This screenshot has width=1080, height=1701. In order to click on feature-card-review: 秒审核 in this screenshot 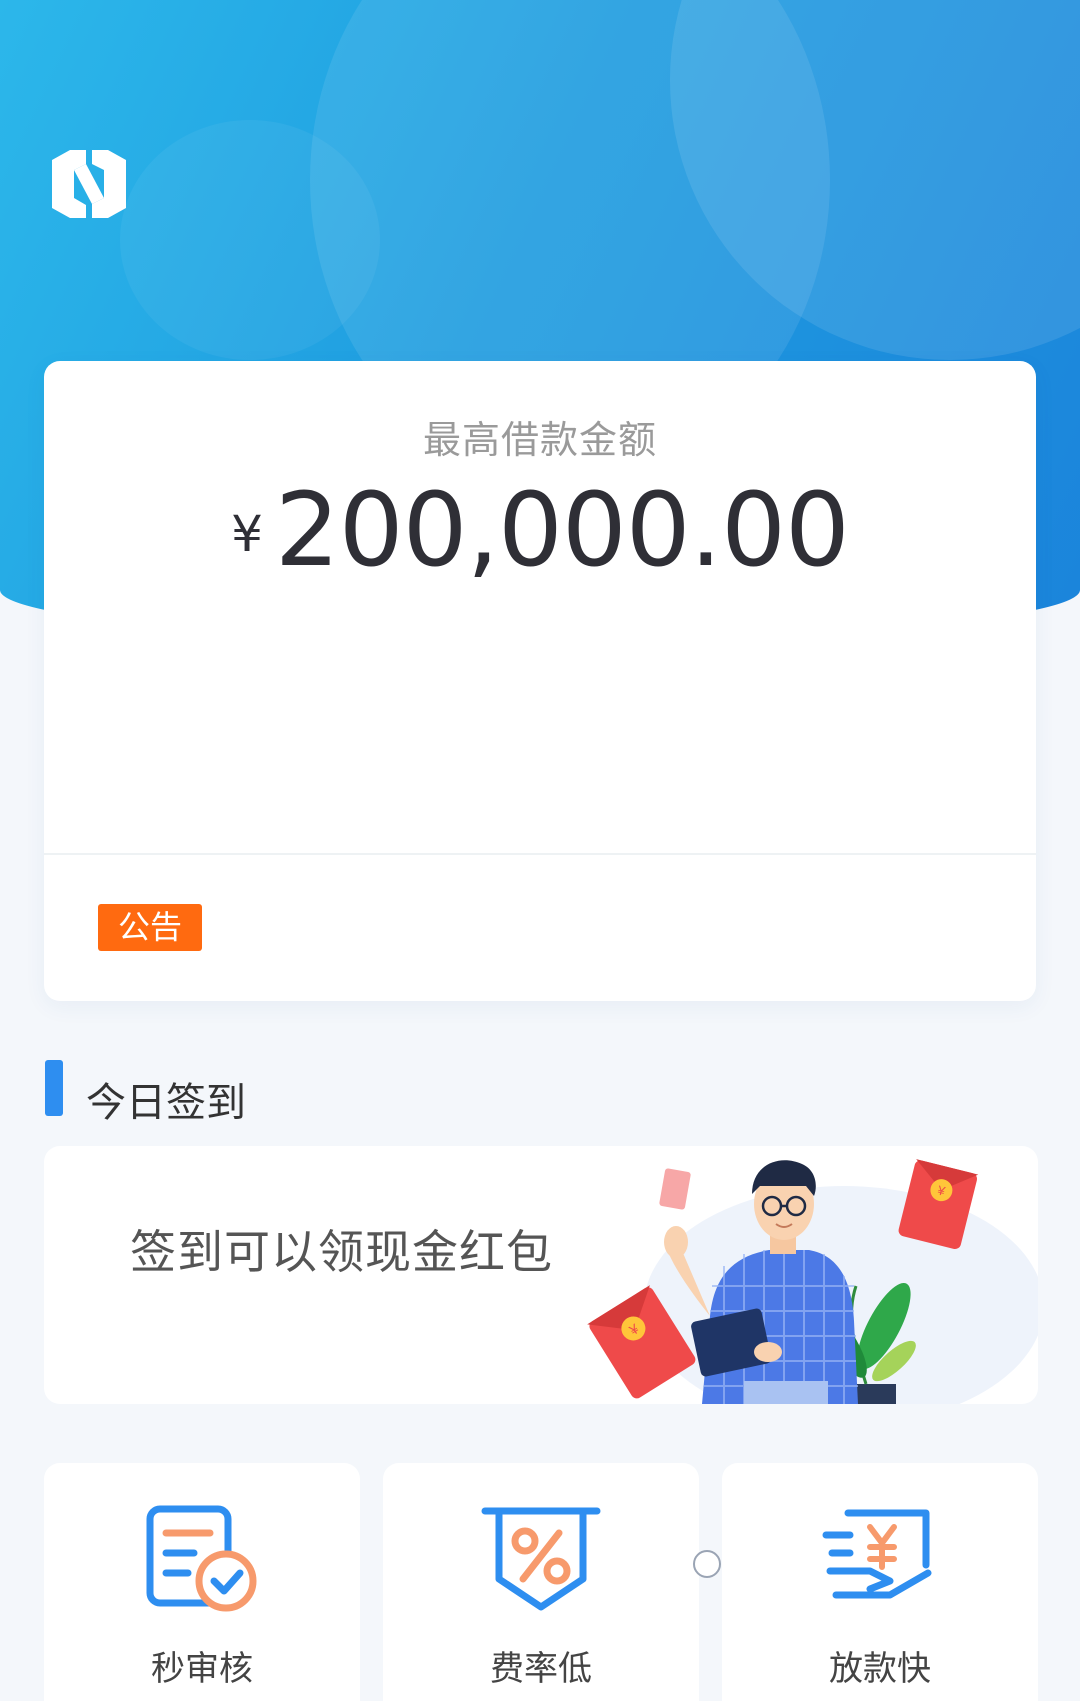, I will do `click(202, 1582)`.